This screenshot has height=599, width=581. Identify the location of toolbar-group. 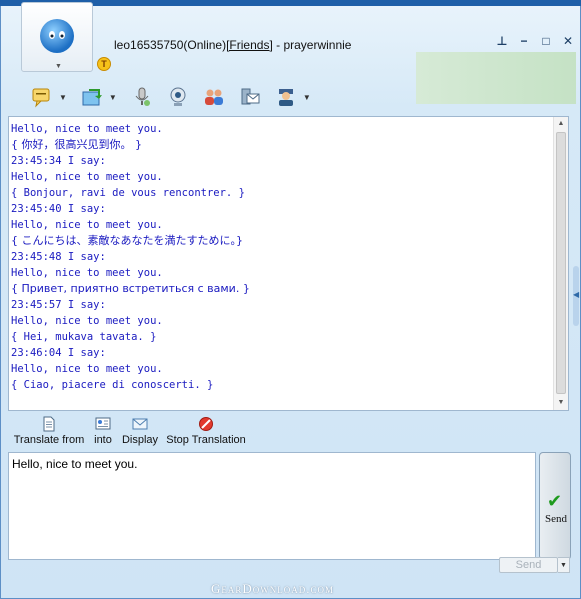
(214, 97).